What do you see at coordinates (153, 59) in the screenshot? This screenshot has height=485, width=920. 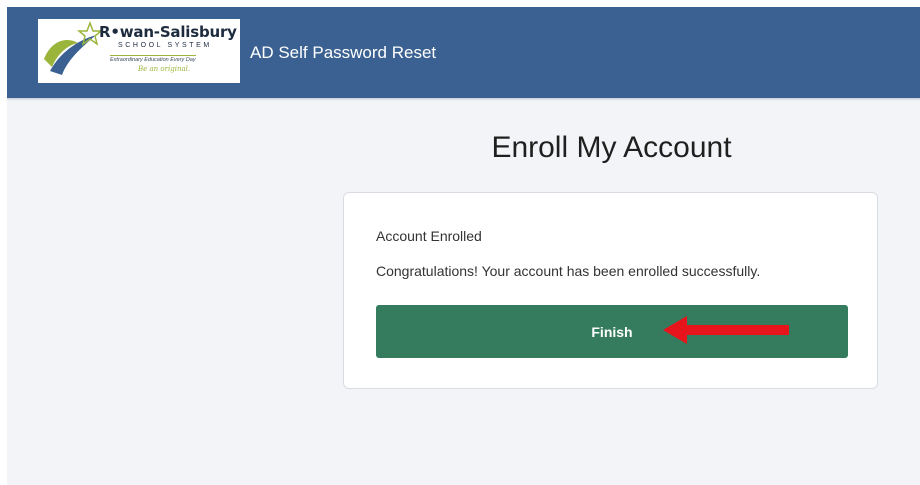 I see `logo-tagline: Extraordinary Education Every Day` at bounding box center [153, 59].